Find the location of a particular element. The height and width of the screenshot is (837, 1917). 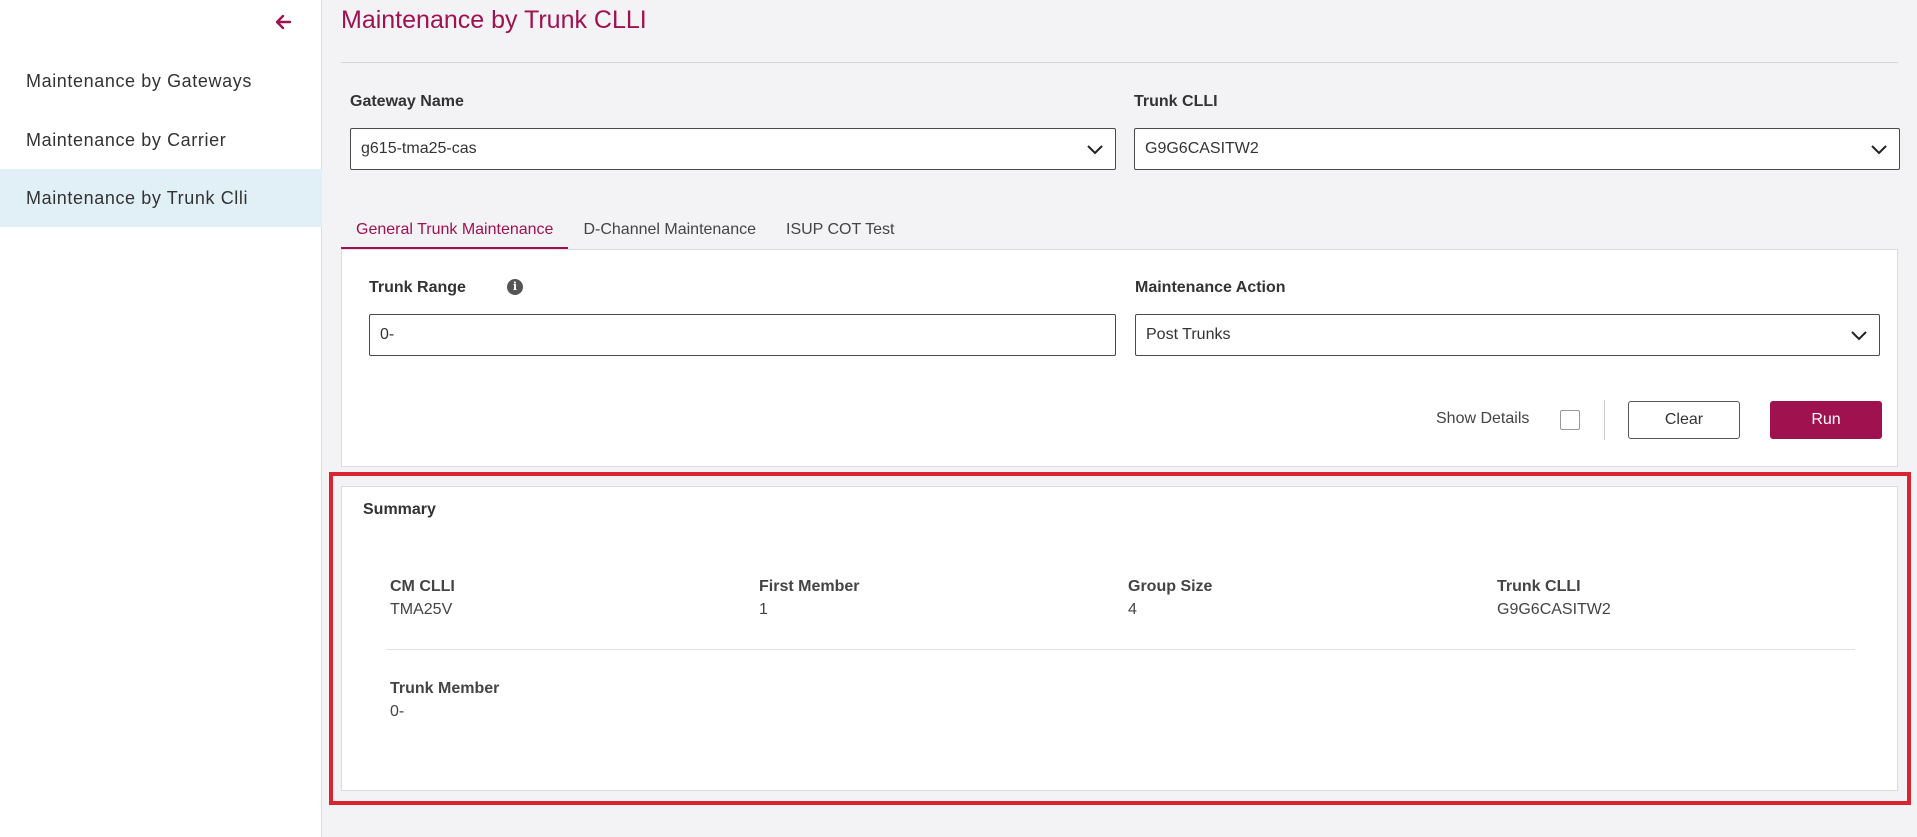

clear-button: Clear is located at coordinates (1684, 420).